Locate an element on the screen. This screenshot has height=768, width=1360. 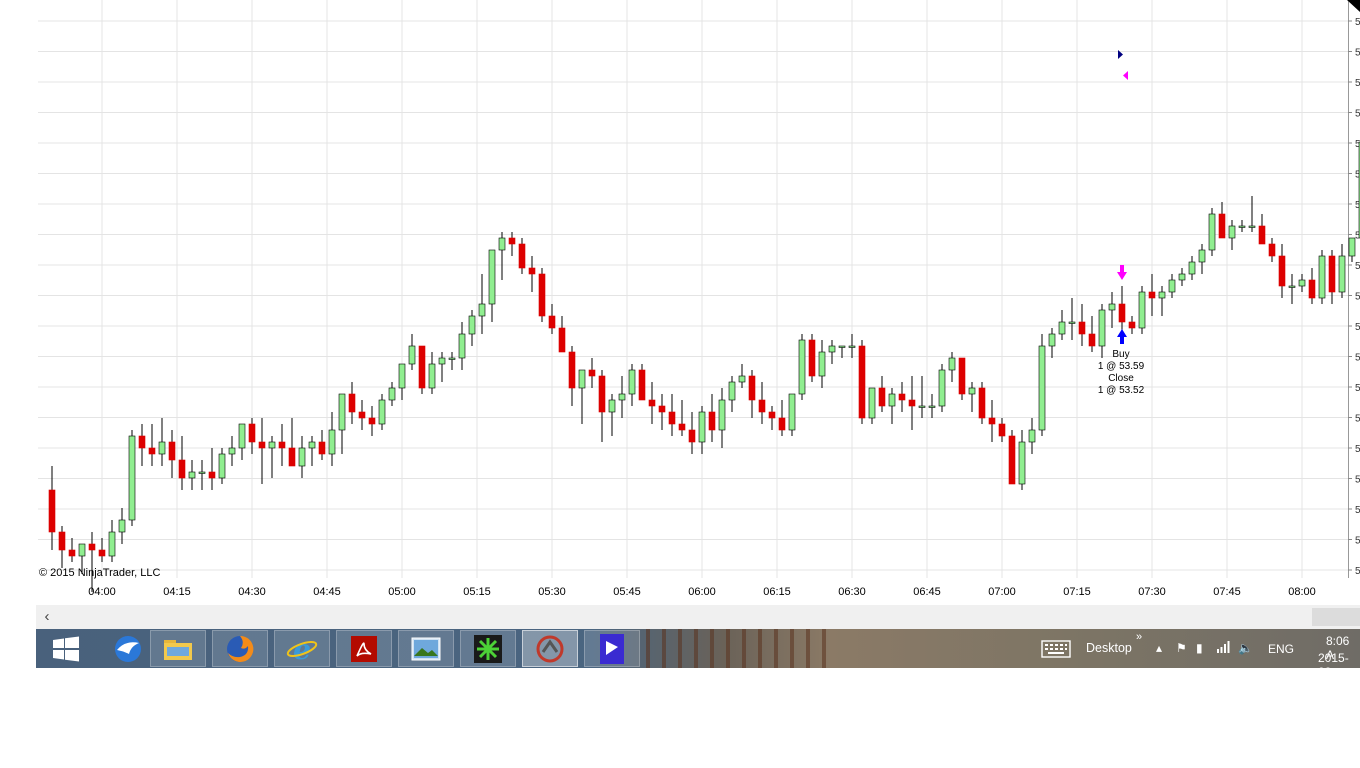
clock-date: 2015-02 is located at coordinates (1339, 665).